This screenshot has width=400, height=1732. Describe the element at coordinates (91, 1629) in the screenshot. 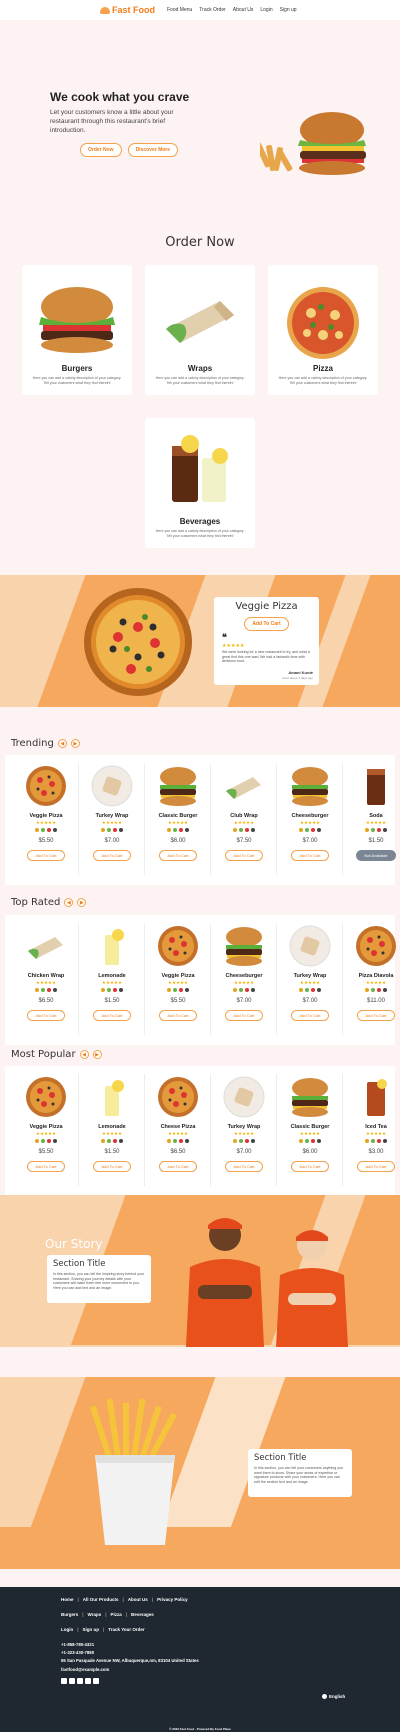

I see `footer-signup-link: Sign up` at that location.